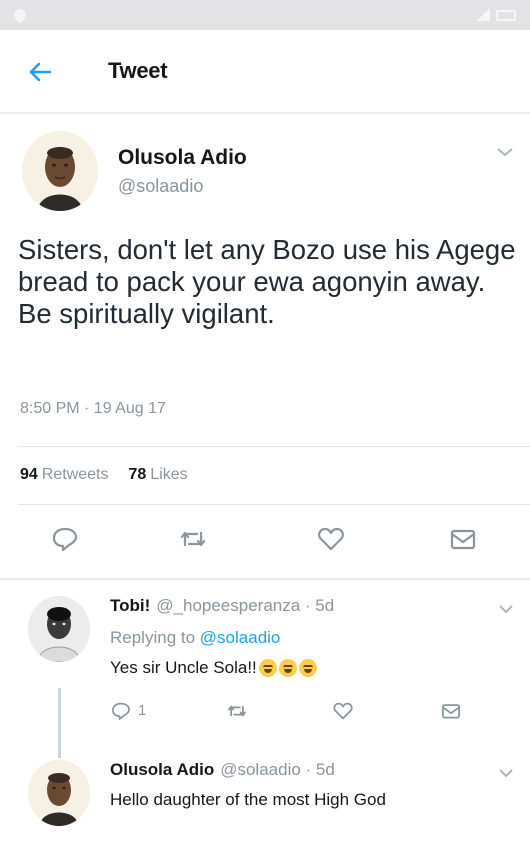  Describe the element at coordinates (40, 72) in the screenshot. I see `back-arrow-icon` at that location.